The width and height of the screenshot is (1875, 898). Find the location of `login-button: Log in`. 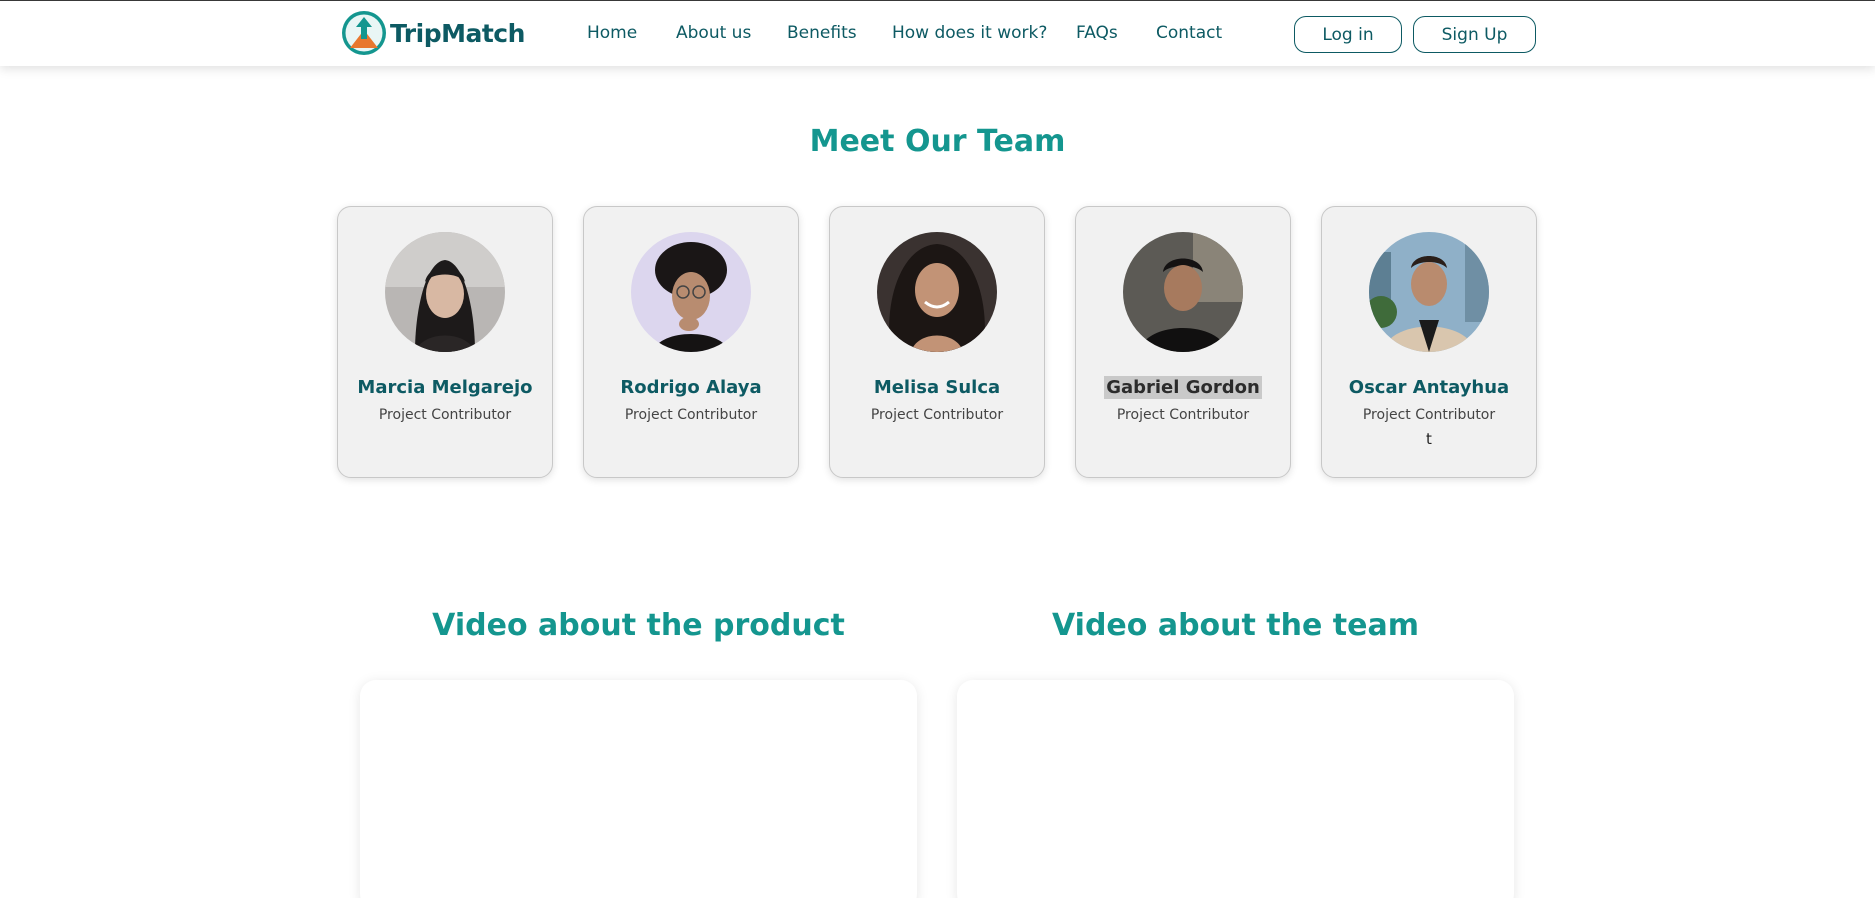

login-button: Log in is located at coordinates (1348, 34).